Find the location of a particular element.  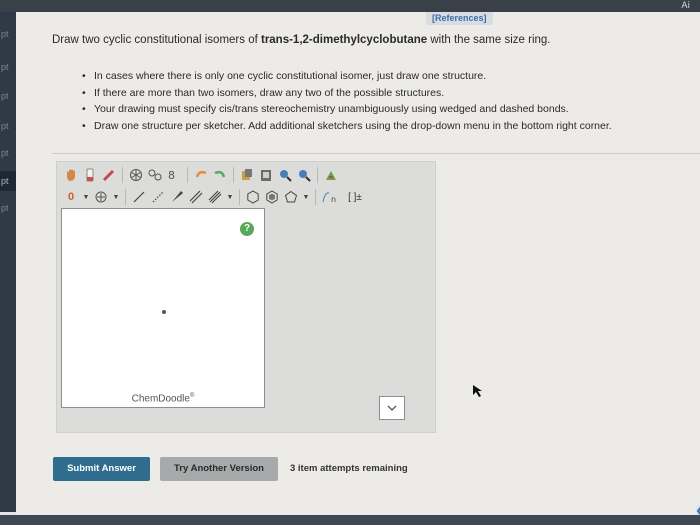

svg-text: 8 is located at coordinates (171, 175).